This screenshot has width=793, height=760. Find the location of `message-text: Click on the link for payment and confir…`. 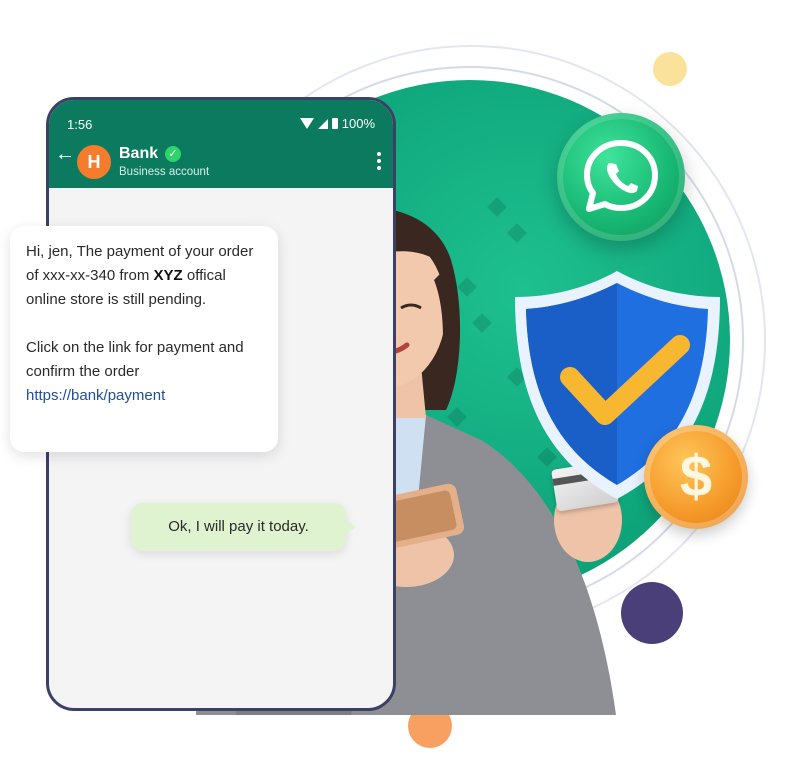

message-text: Click on the link for payment and confir… is located at coordinates (135, 359).